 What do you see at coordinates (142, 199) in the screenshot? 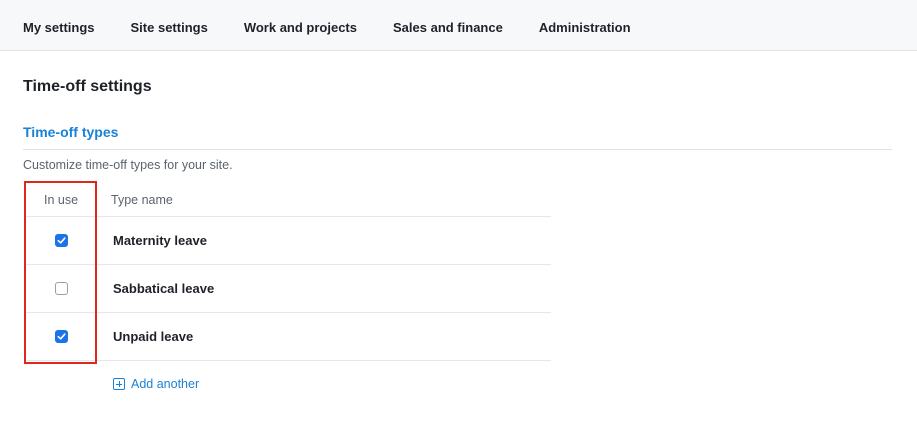
I see `column-header-type-name: Type name` at bounding box center [142, 199].